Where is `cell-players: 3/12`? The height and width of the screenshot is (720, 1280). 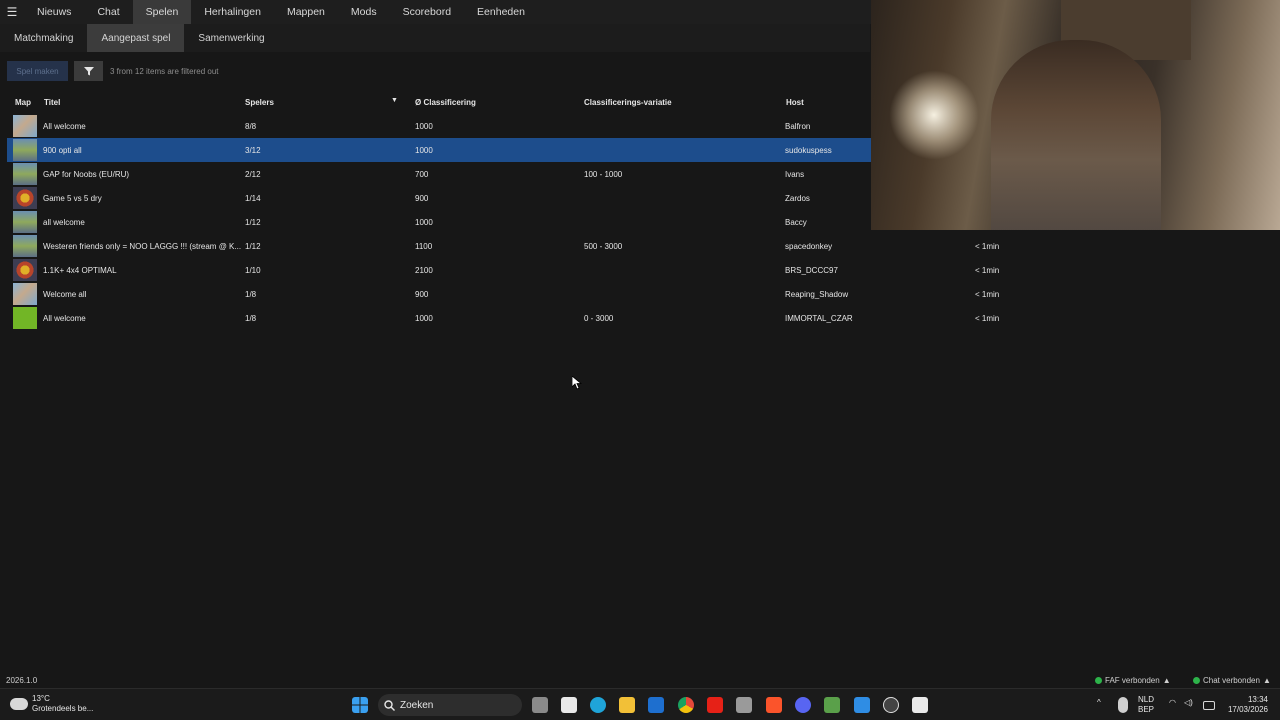
cell-players: 3/12 is located at coordinates (253, 150).